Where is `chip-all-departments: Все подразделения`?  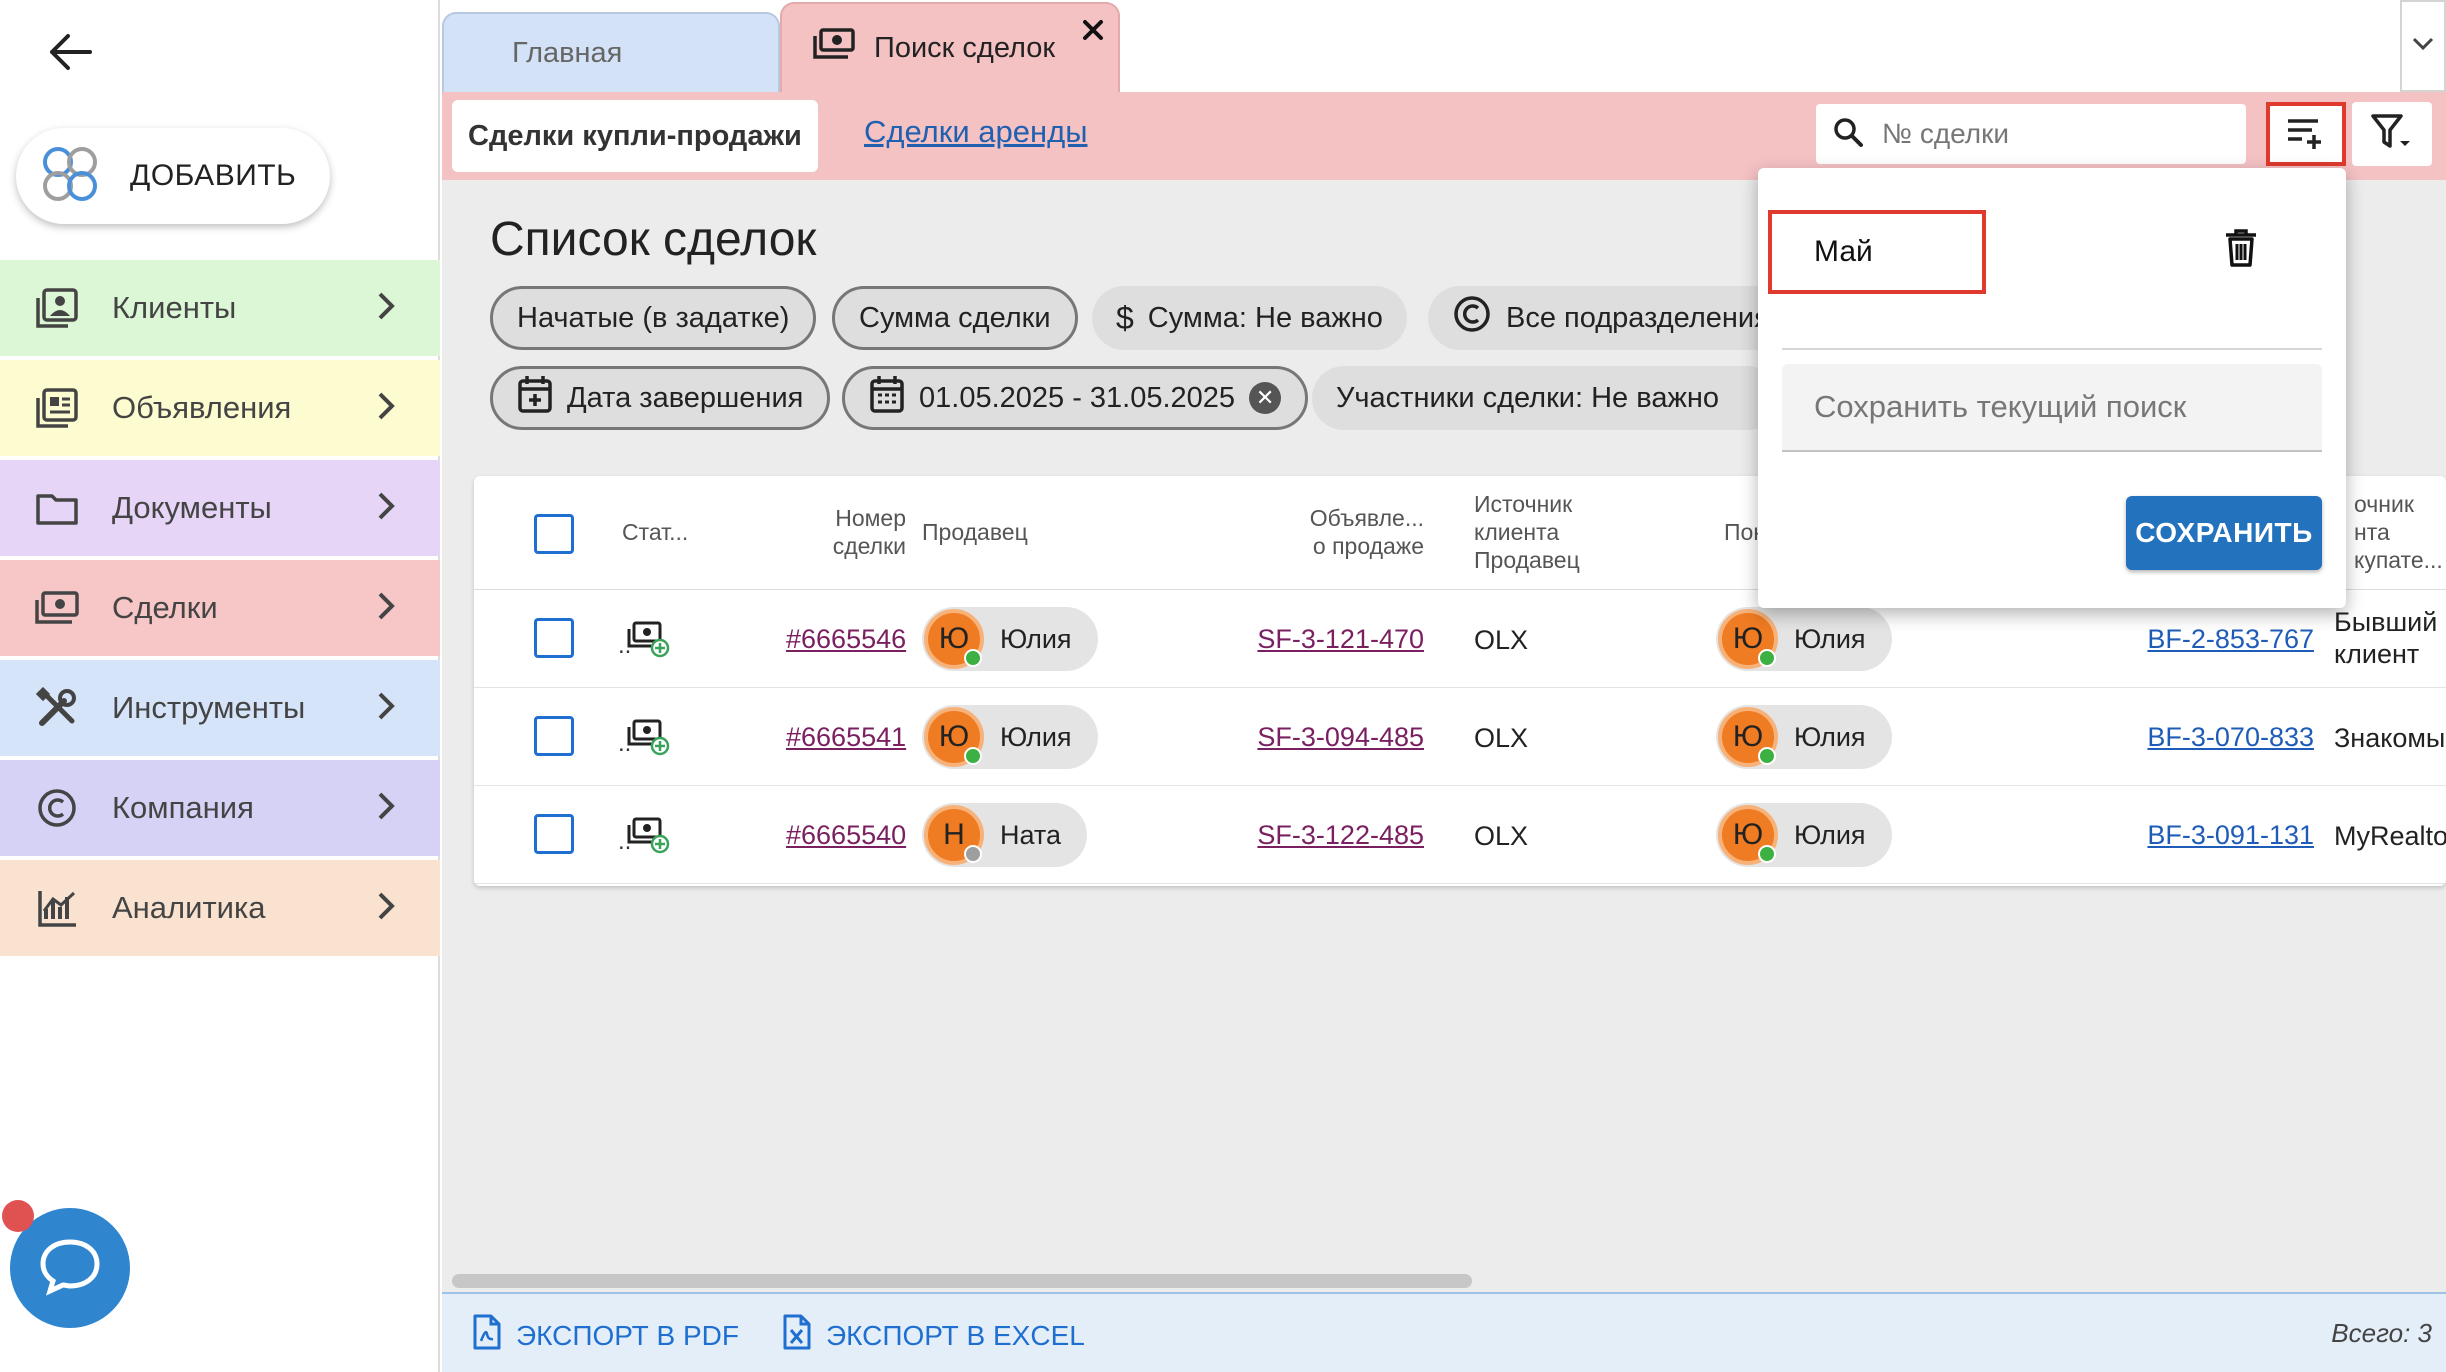 chip-all-departments: Все подразделения is located at coordinates (1611, 318).